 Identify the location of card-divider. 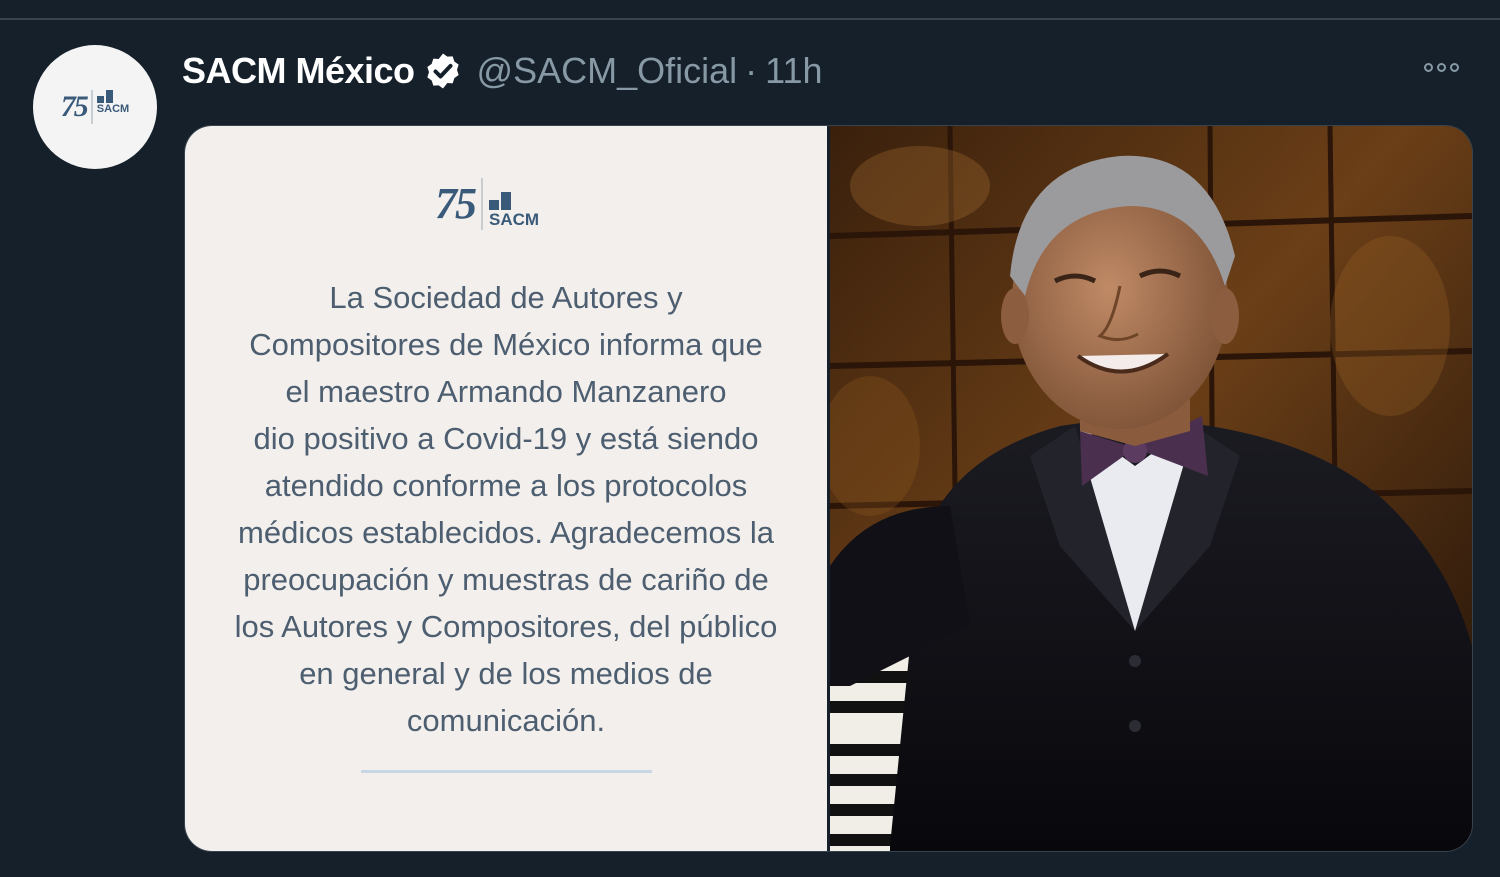
(506, 771).